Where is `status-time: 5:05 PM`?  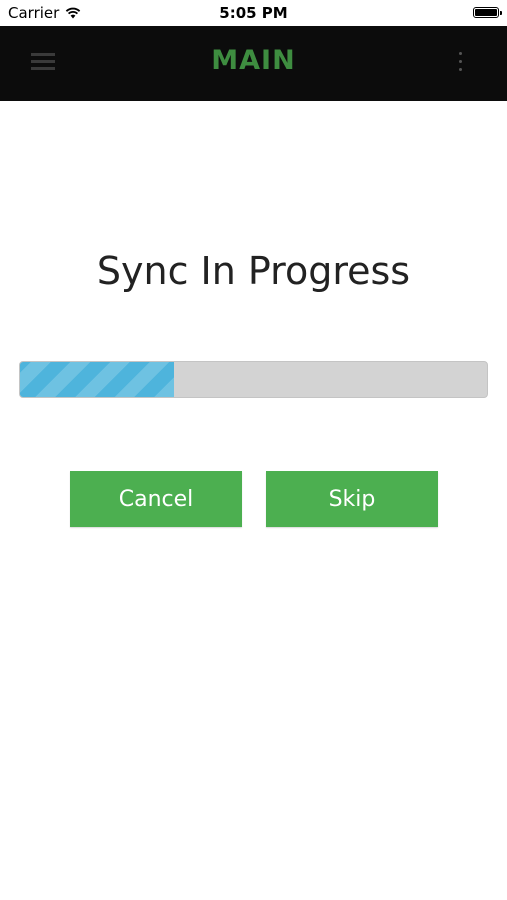 status-time: 5:05 PM is located at coordinates (253, 13).